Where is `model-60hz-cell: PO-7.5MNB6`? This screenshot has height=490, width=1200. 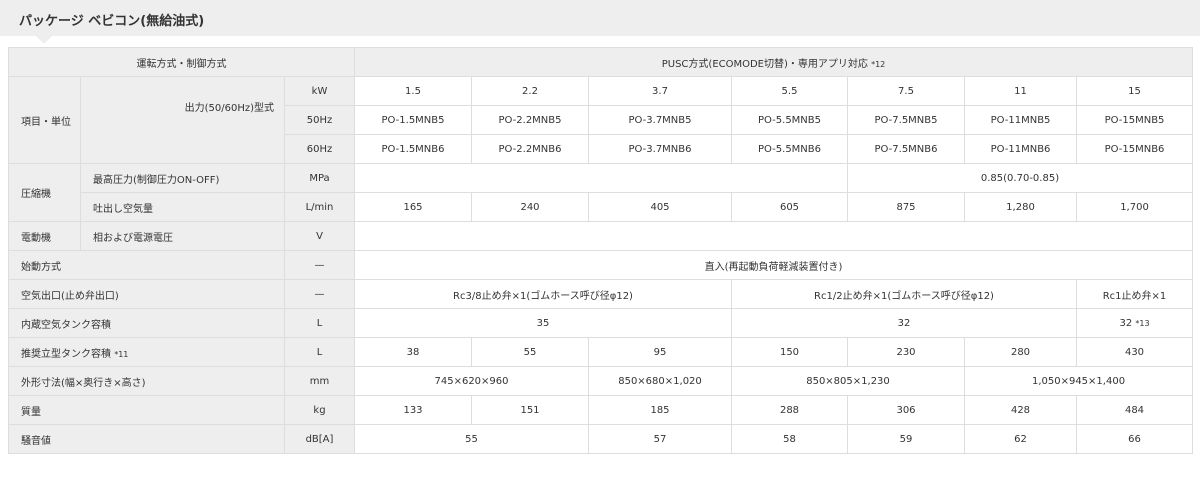
model-60hz-cell: PO-7.5MNB6 is located at coordinates (906, 149).